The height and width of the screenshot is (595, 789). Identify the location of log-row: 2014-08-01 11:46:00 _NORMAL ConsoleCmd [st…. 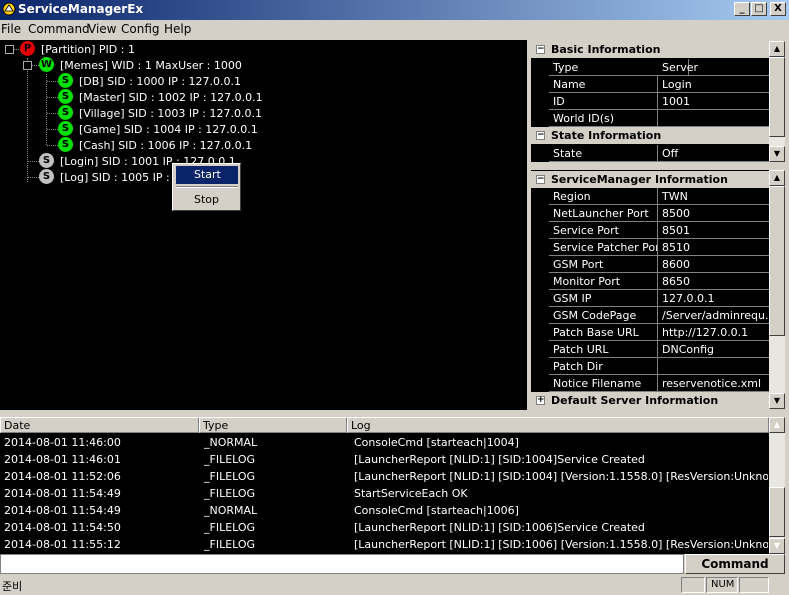
(384, 442).